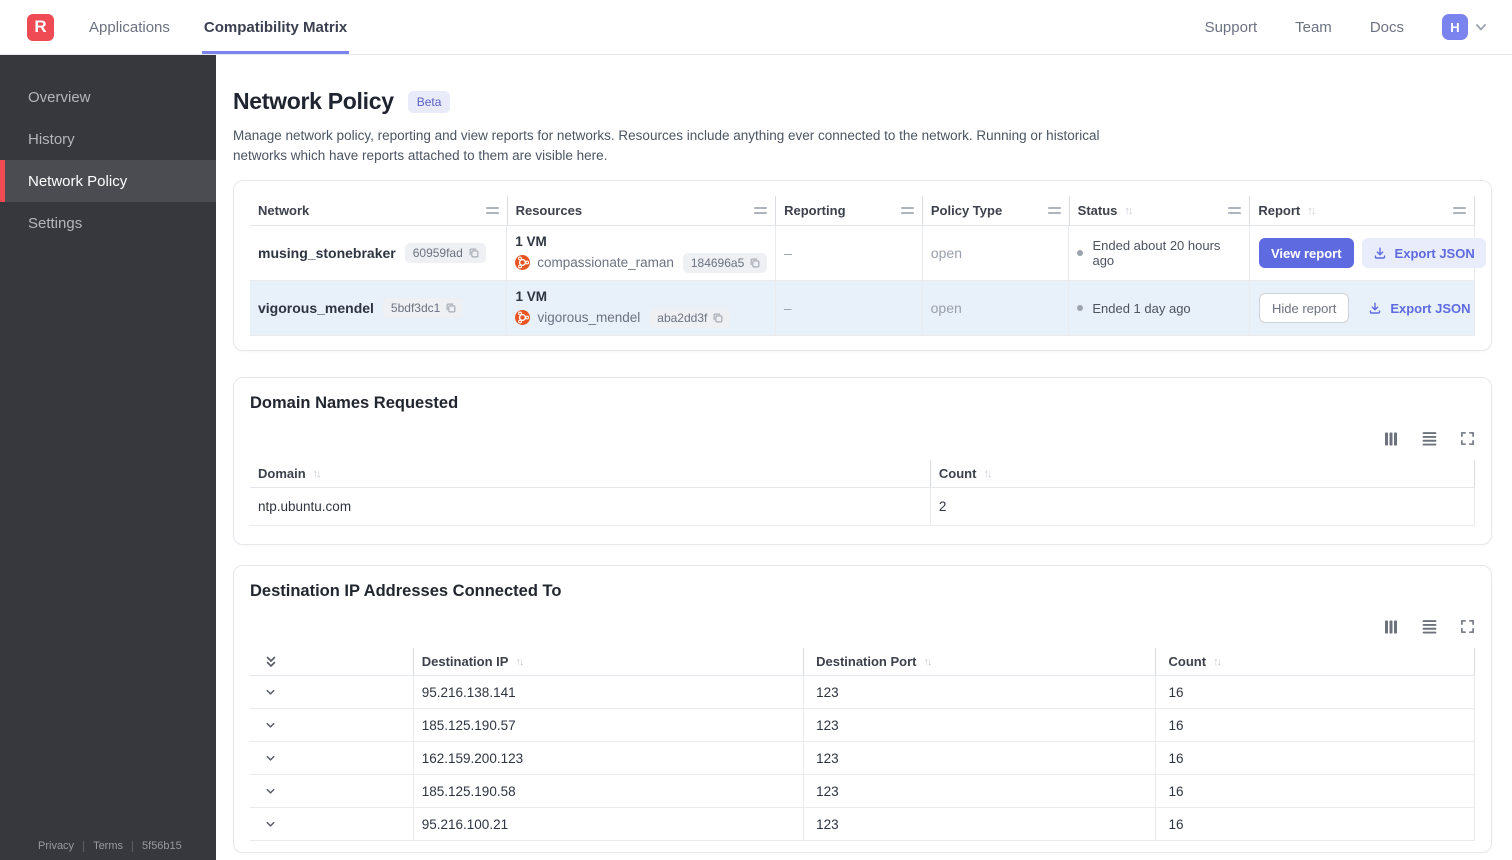 The width and height of the screenshot is (1512, 860). What do you see at coordinates (133, 846) in the screenshot?
I see `footer-divider` at bounding box center [133, 846].